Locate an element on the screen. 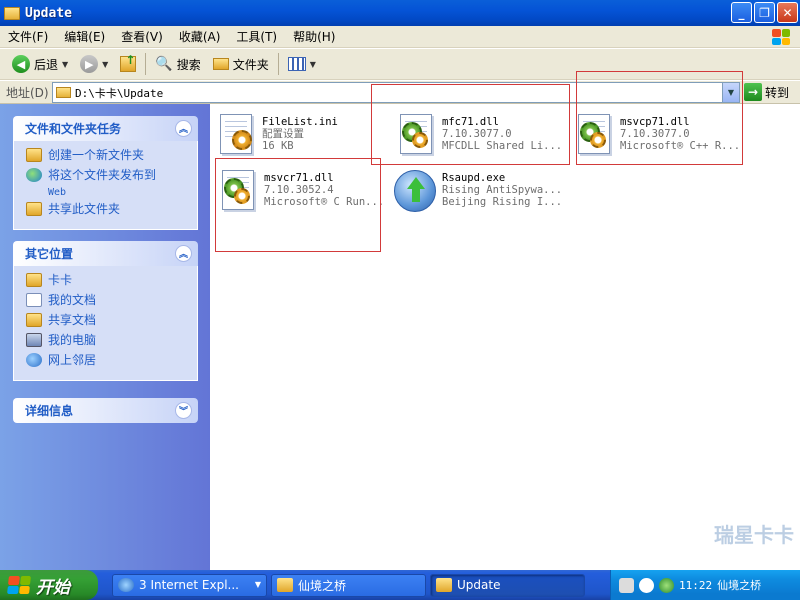 The image size is (800, 600). taskbar-item-xianjing: 仙境之桥 is located at coordinates (348, 585).